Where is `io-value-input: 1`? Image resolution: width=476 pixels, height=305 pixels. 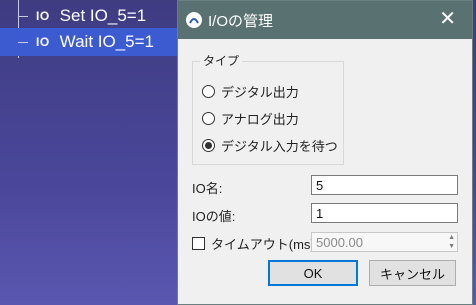
io-value-input: 1 is located at coordinates (384, 213).